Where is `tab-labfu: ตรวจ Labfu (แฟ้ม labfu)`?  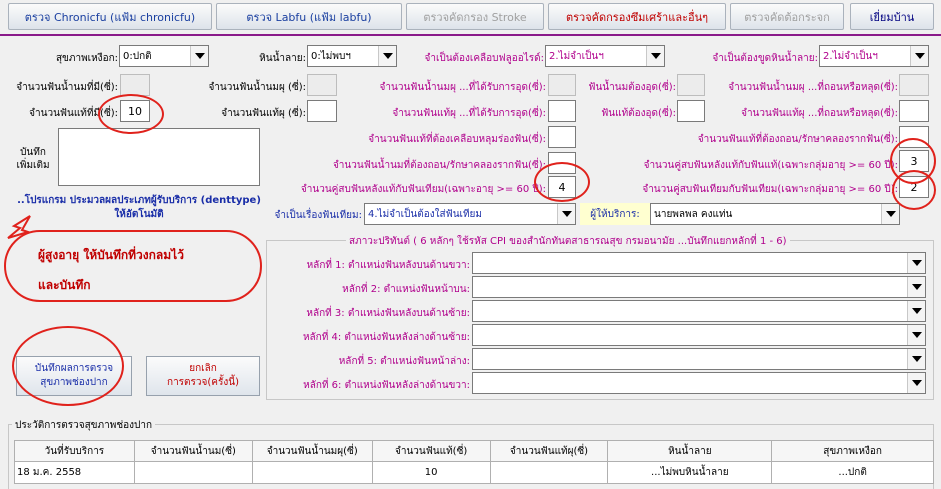 tab-labfu: ตรวจ Labfu (แฟ้ม labfu) is located at coordinates (309, 16).